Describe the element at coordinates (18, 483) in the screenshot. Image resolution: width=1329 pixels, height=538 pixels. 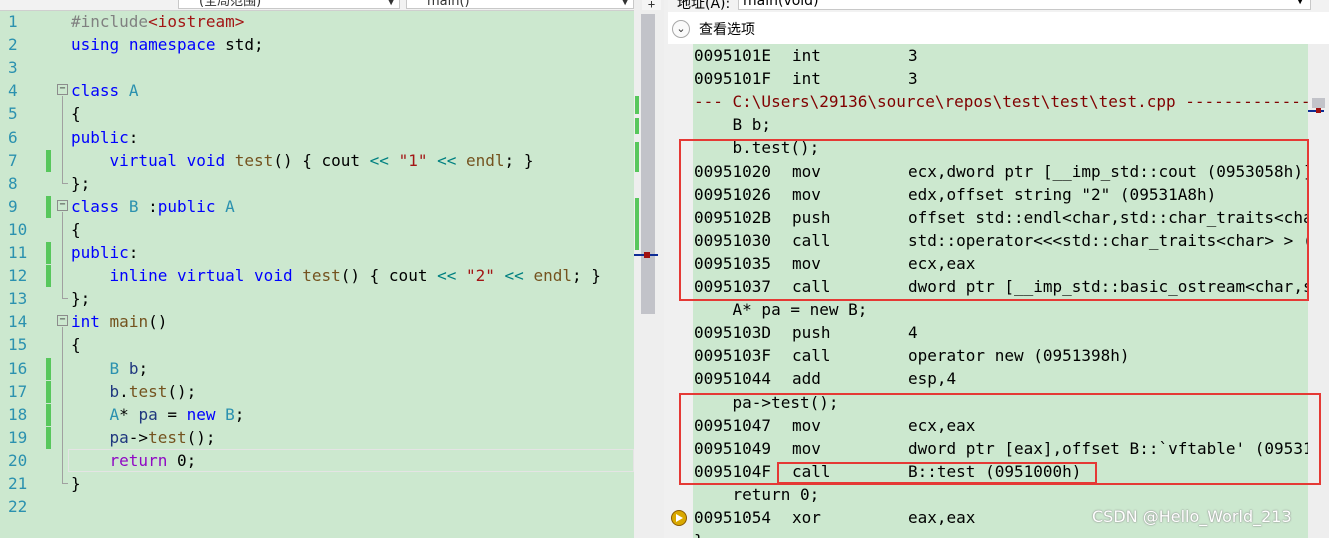
I see `line-number: 21` at that location.